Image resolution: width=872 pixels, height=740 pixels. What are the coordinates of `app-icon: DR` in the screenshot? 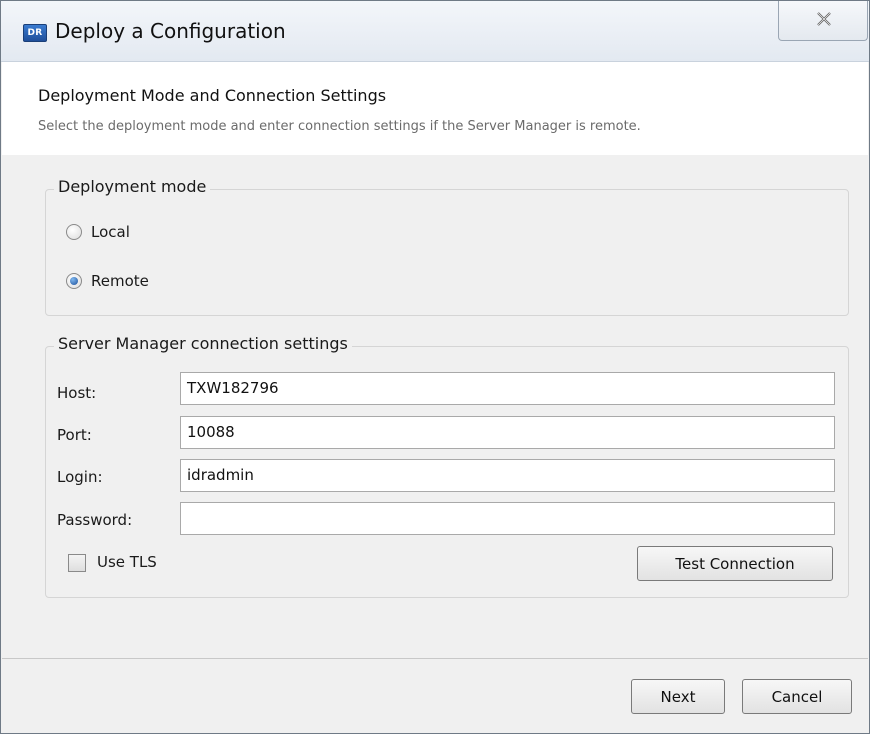 It's located at (35, 33).